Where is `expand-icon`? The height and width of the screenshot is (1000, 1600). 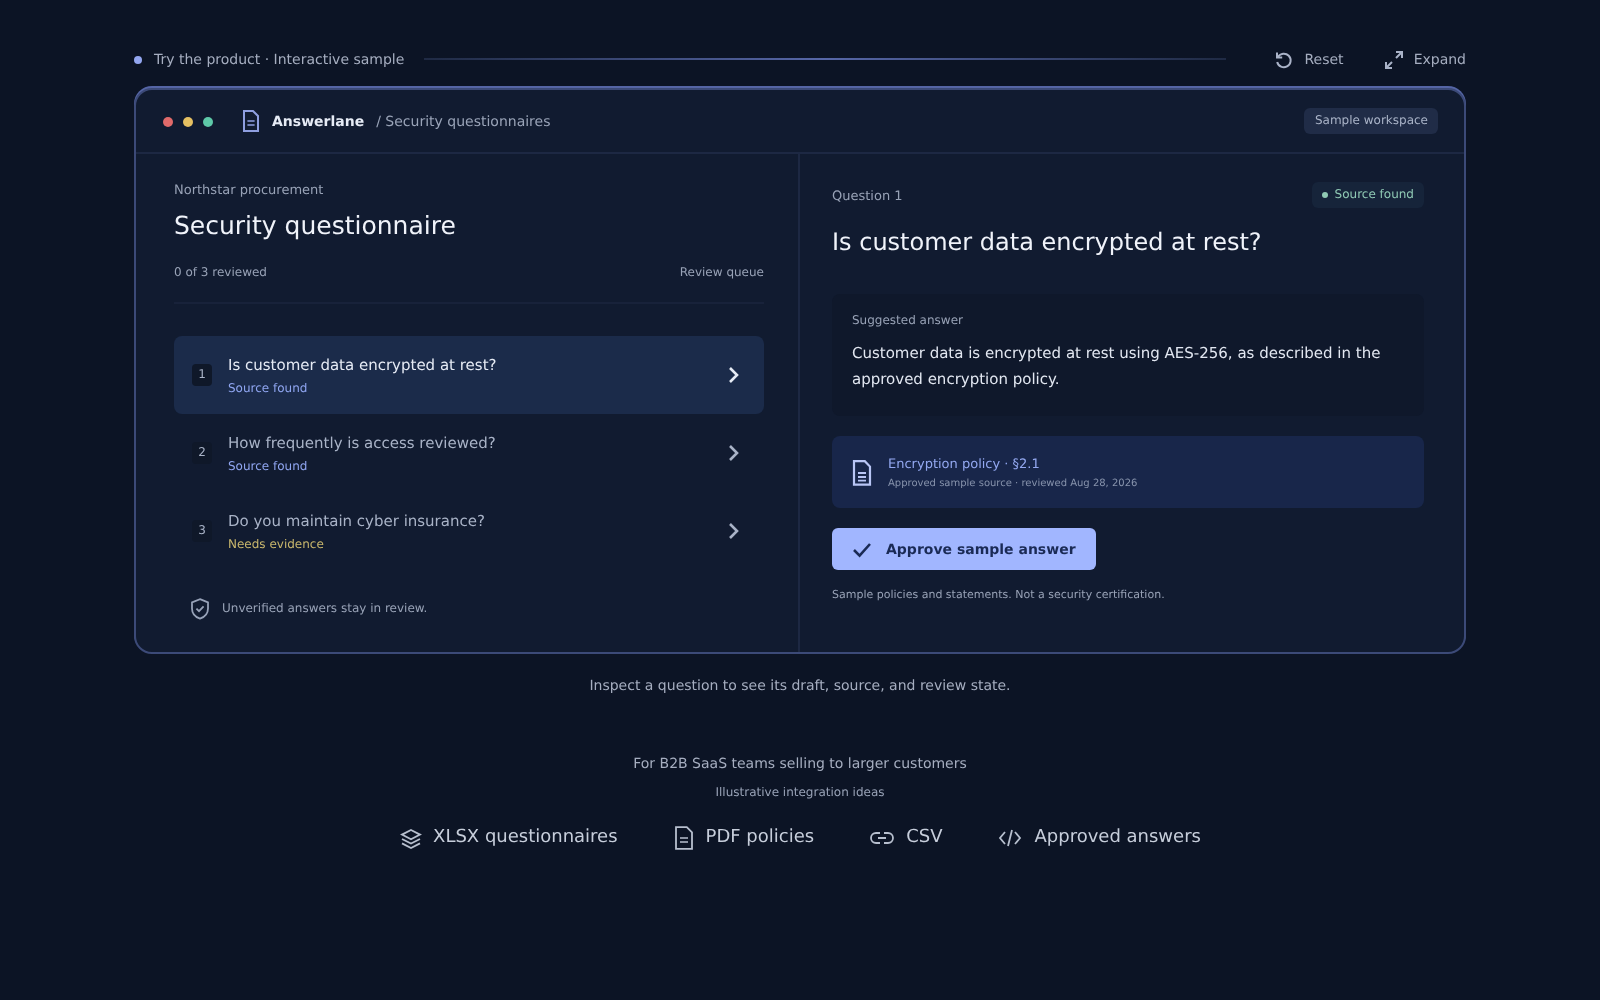
expand-icon is located at coordinates (1393, 59).